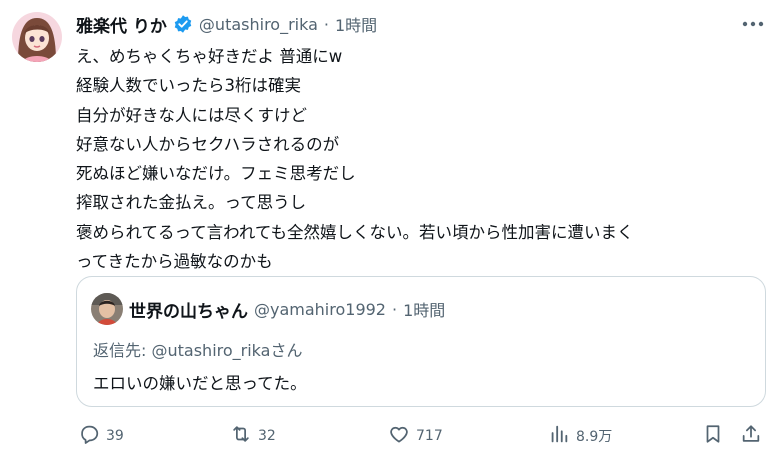 The width and height of the screenshot is (780, 451). What do you see at coordinates (183, 24) in the screenshot?
I see `verified-badge-icon` at bounding box center [183, 24].